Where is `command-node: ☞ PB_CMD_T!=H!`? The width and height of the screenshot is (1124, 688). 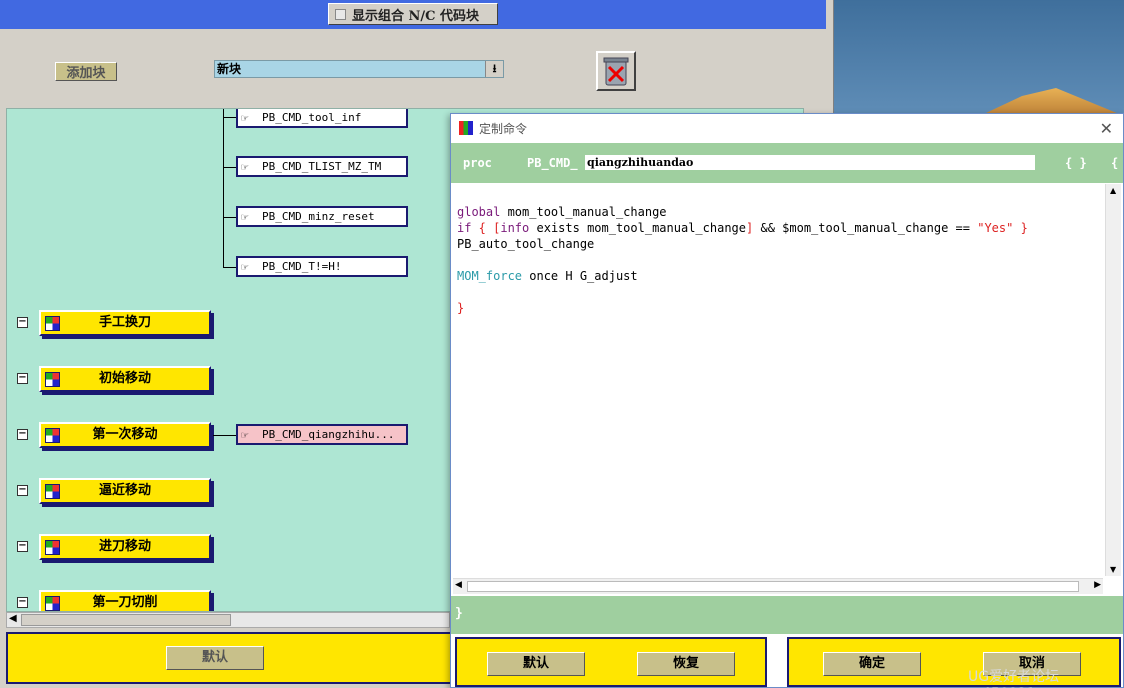 command-node: ☞ PB_CMD_T!=H! is located at coordinates (322, 266).